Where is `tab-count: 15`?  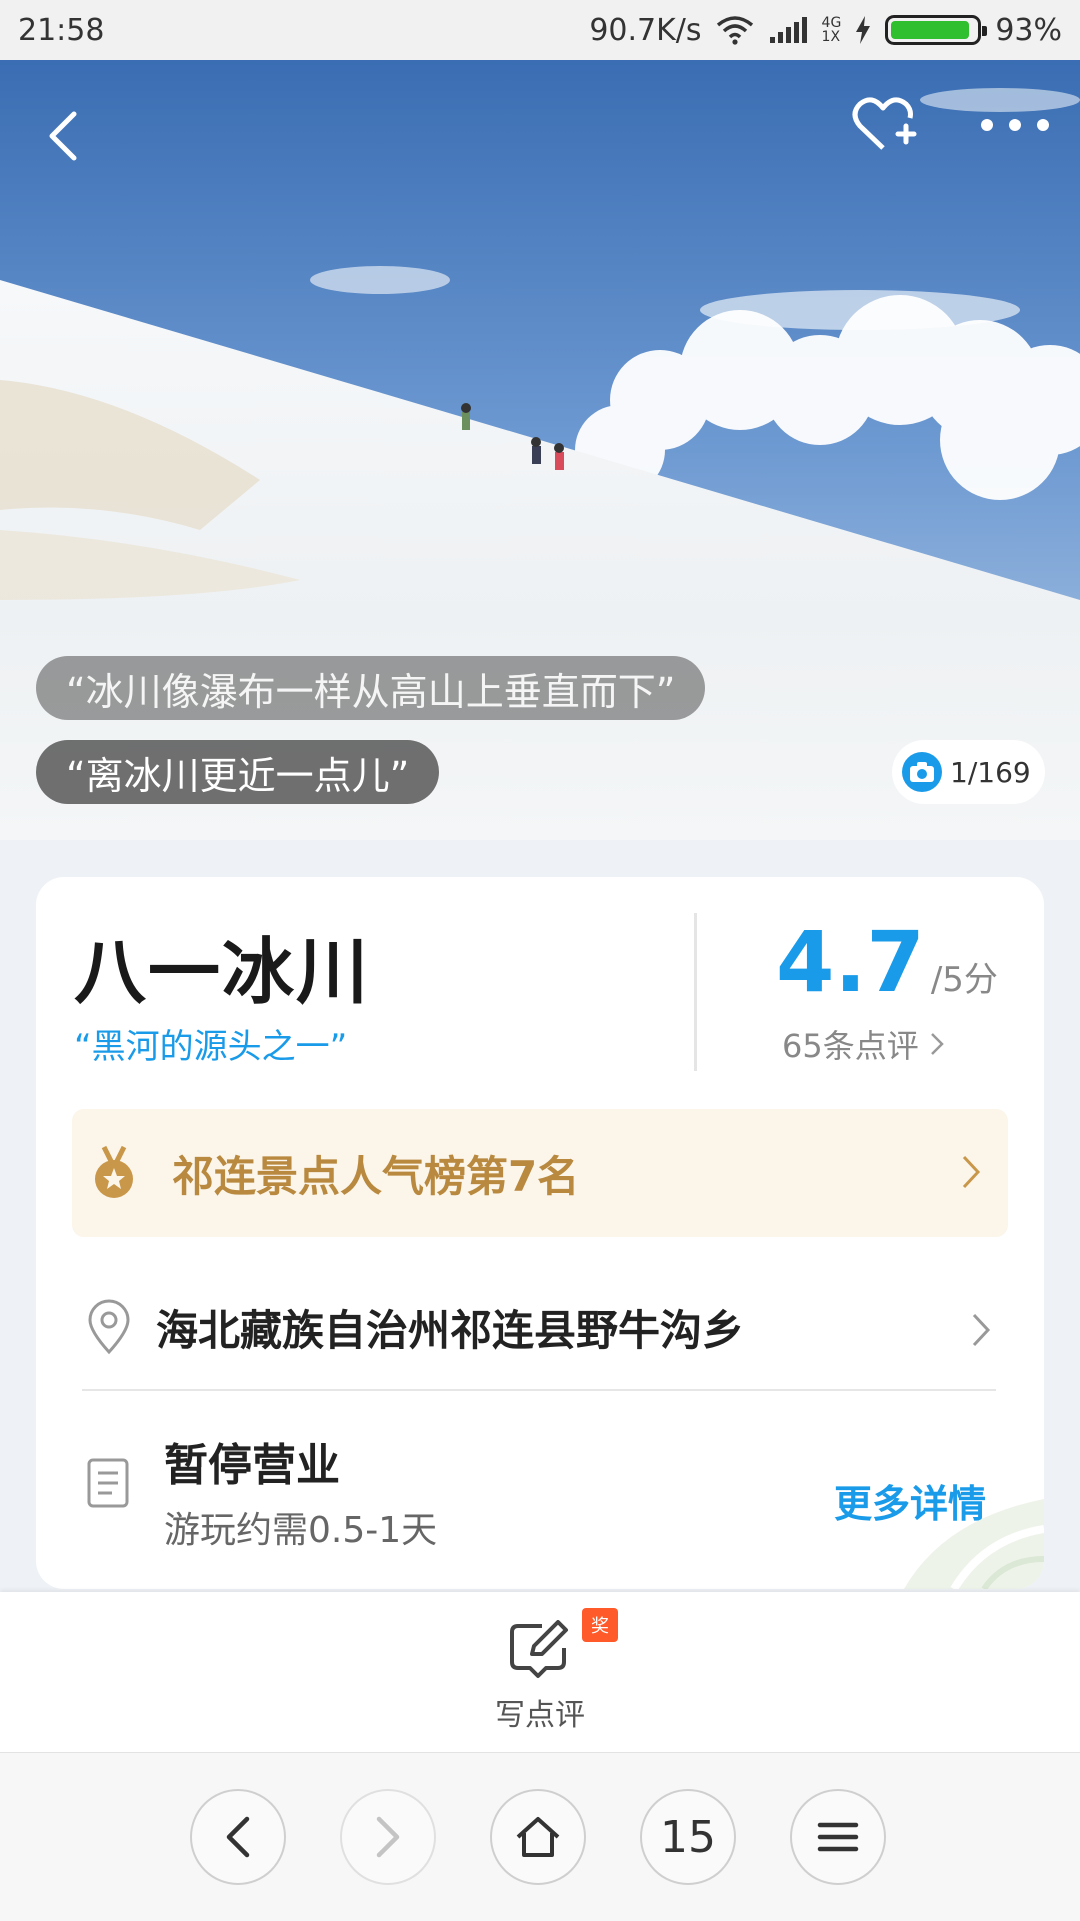 tab-count: 15 is located at coordinates (688, 1837).